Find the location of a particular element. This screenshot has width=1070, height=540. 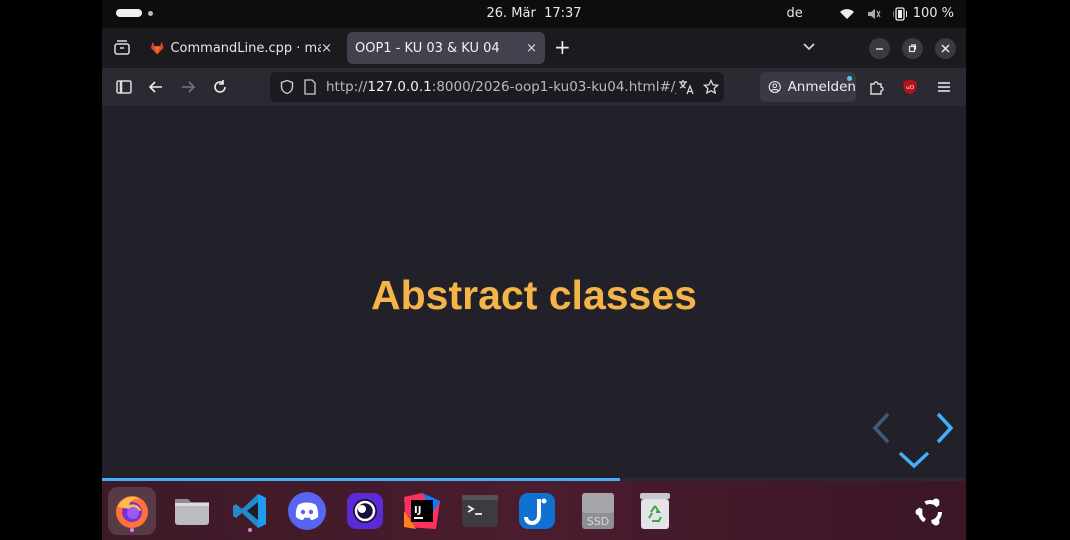

gitlab-icon is located at coordinates (157, 48).